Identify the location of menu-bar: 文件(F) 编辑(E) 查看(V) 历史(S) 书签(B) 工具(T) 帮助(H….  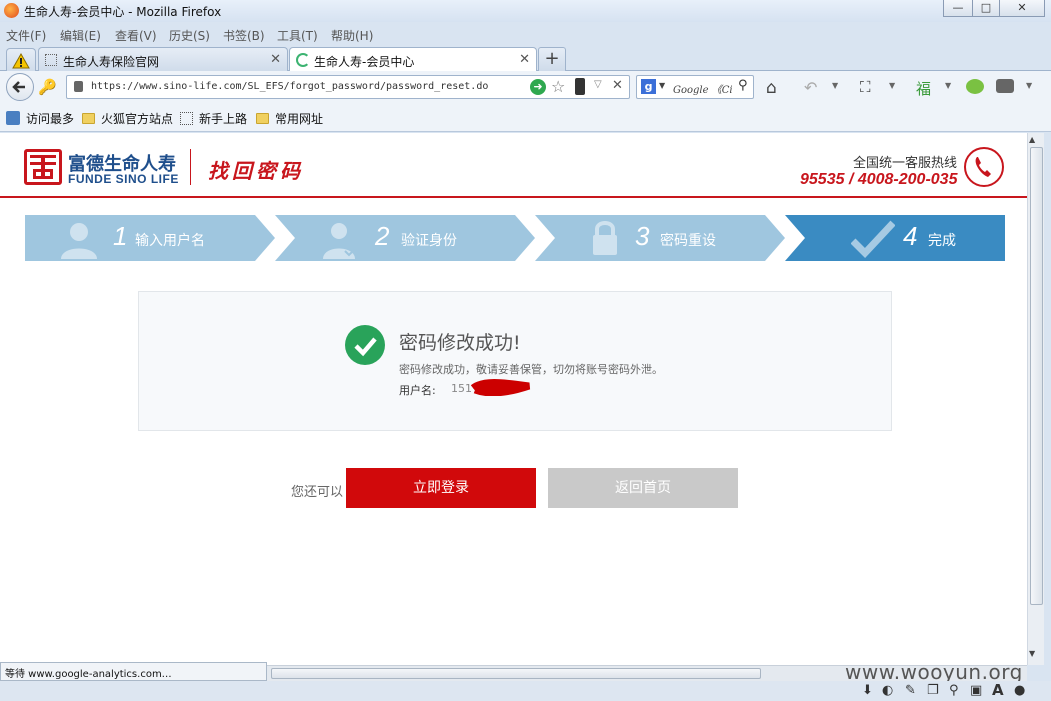
(525, 33).